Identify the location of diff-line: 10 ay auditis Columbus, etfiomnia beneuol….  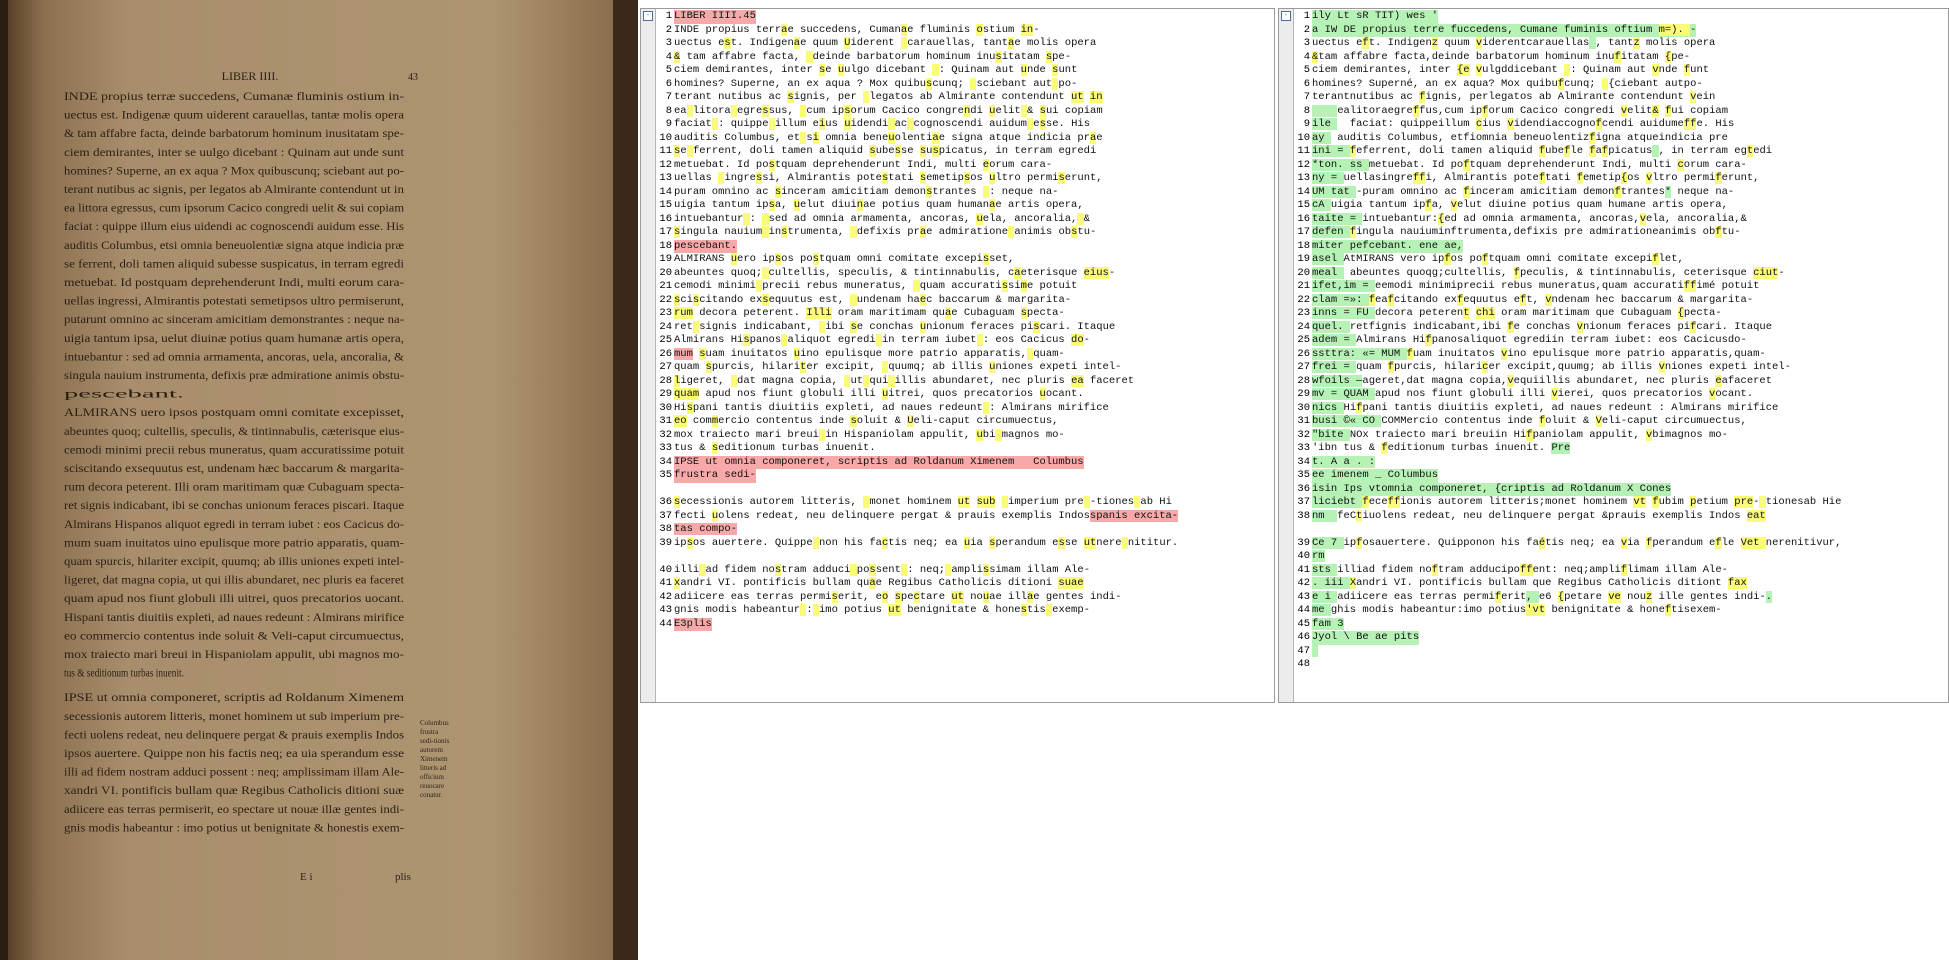
(1621, 138).